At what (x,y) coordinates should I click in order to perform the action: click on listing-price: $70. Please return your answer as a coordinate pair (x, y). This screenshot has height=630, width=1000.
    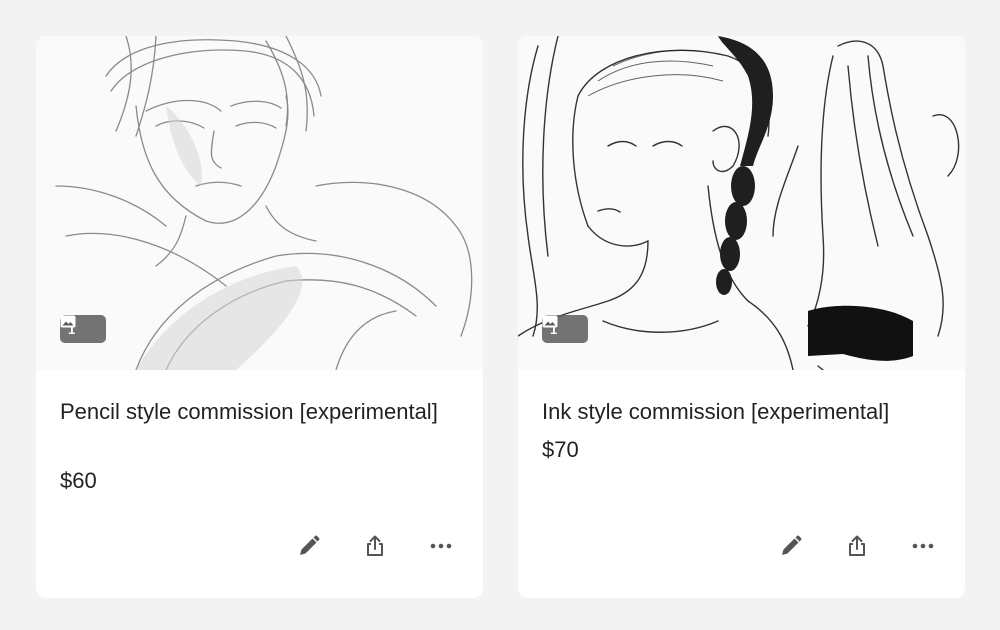
    Looking at the image, I should click on (560, 449).